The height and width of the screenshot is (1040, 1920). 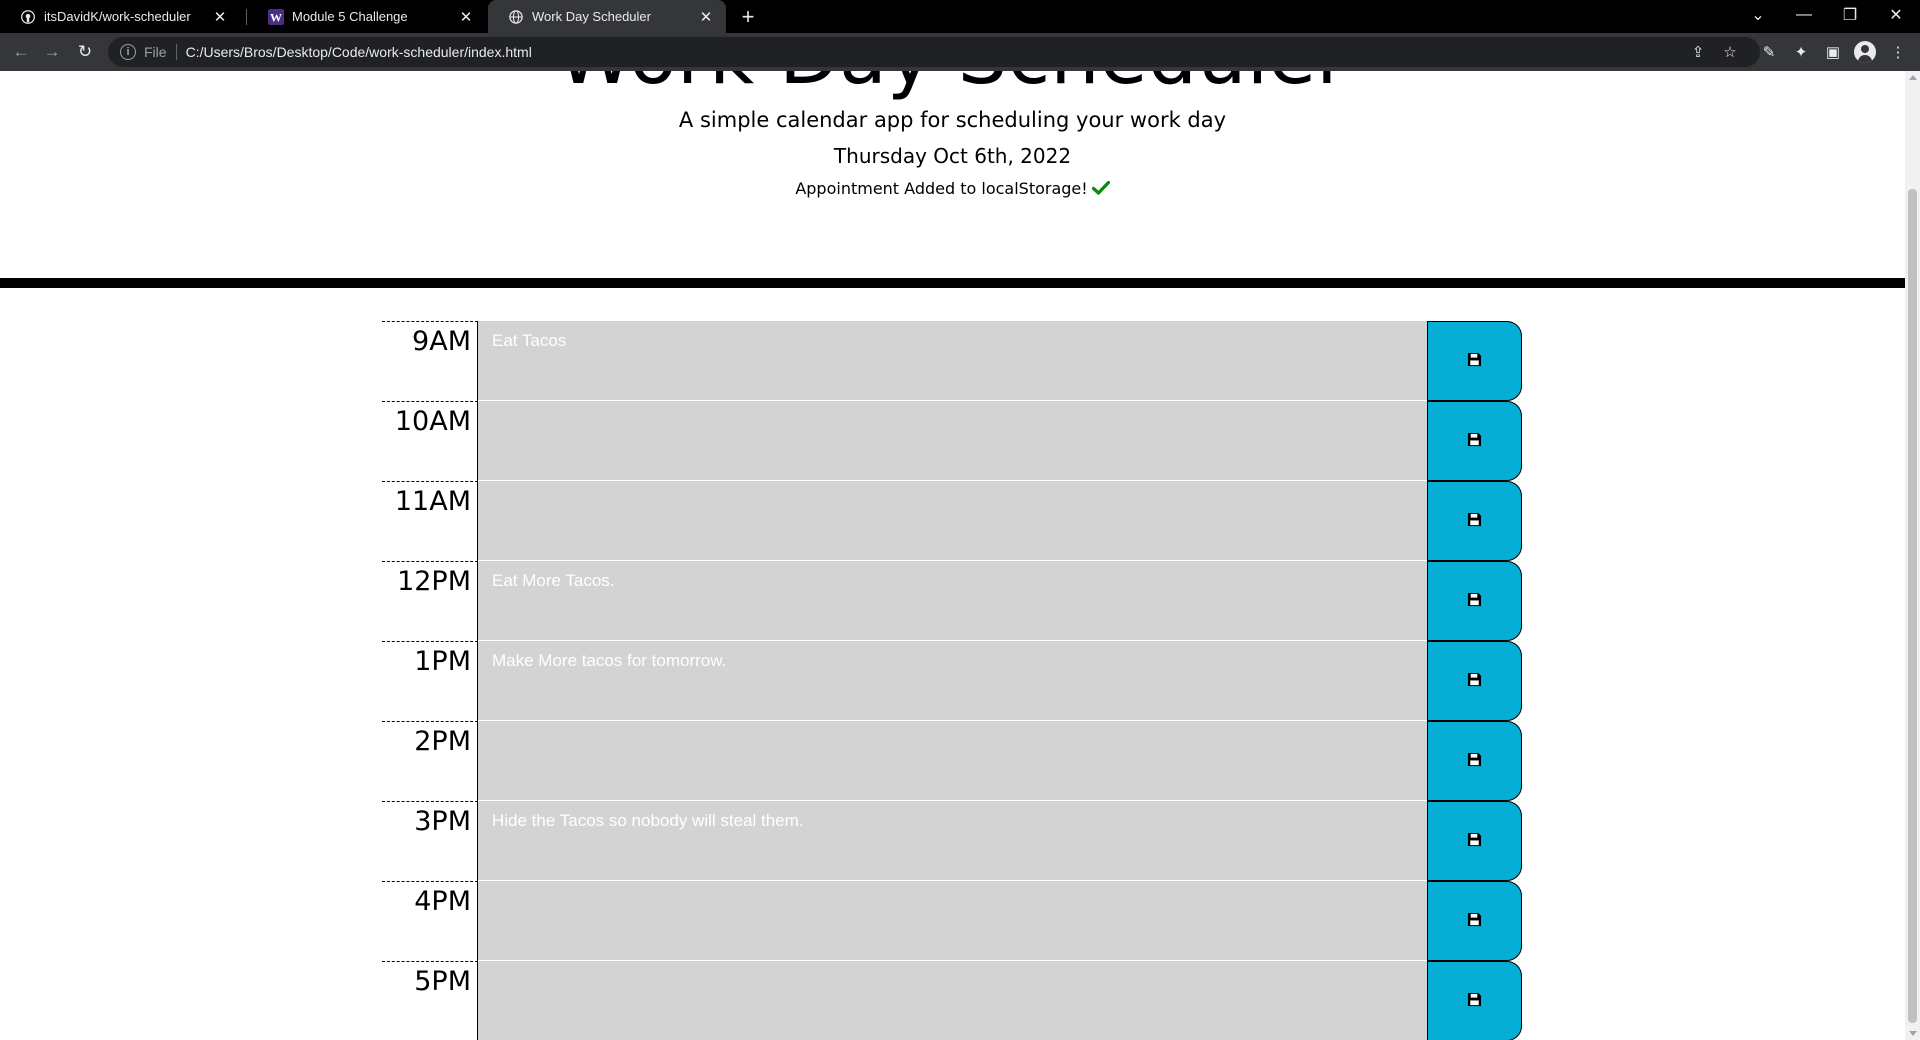 What do you see at coordinates (85, 52) in the screenshot?
I see `reload-icon: ↻` at bounding box center [85, 52].